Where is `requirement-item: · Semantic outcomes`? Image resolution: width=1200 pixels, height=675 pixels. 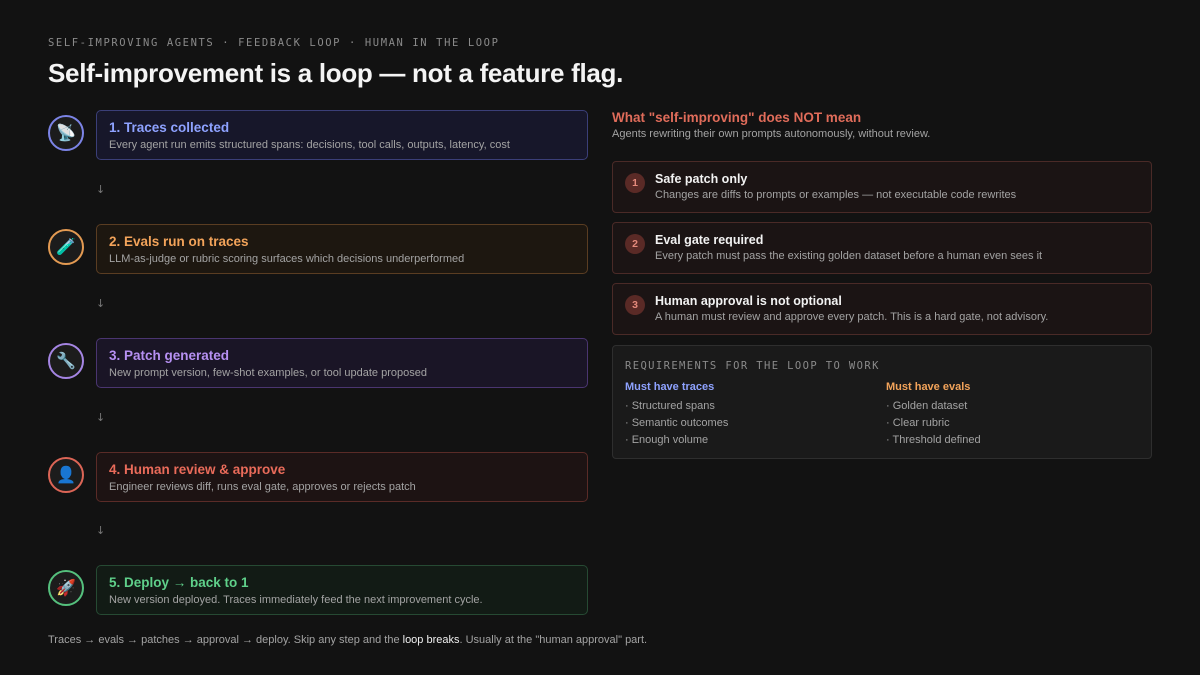
requirement-item: · Semantic outcomes is located at coordinates (677, 423).